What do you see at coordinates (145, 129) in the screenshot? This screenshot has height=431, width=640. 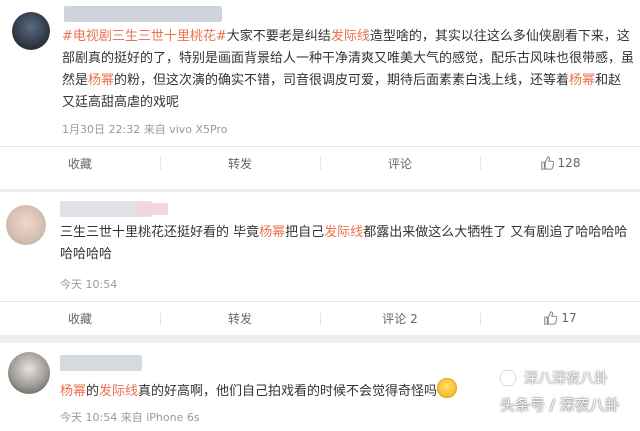 I see `post-meta: 1月30日 22:32 来自 vivo X5Pro` at bounding box center [145, 129].